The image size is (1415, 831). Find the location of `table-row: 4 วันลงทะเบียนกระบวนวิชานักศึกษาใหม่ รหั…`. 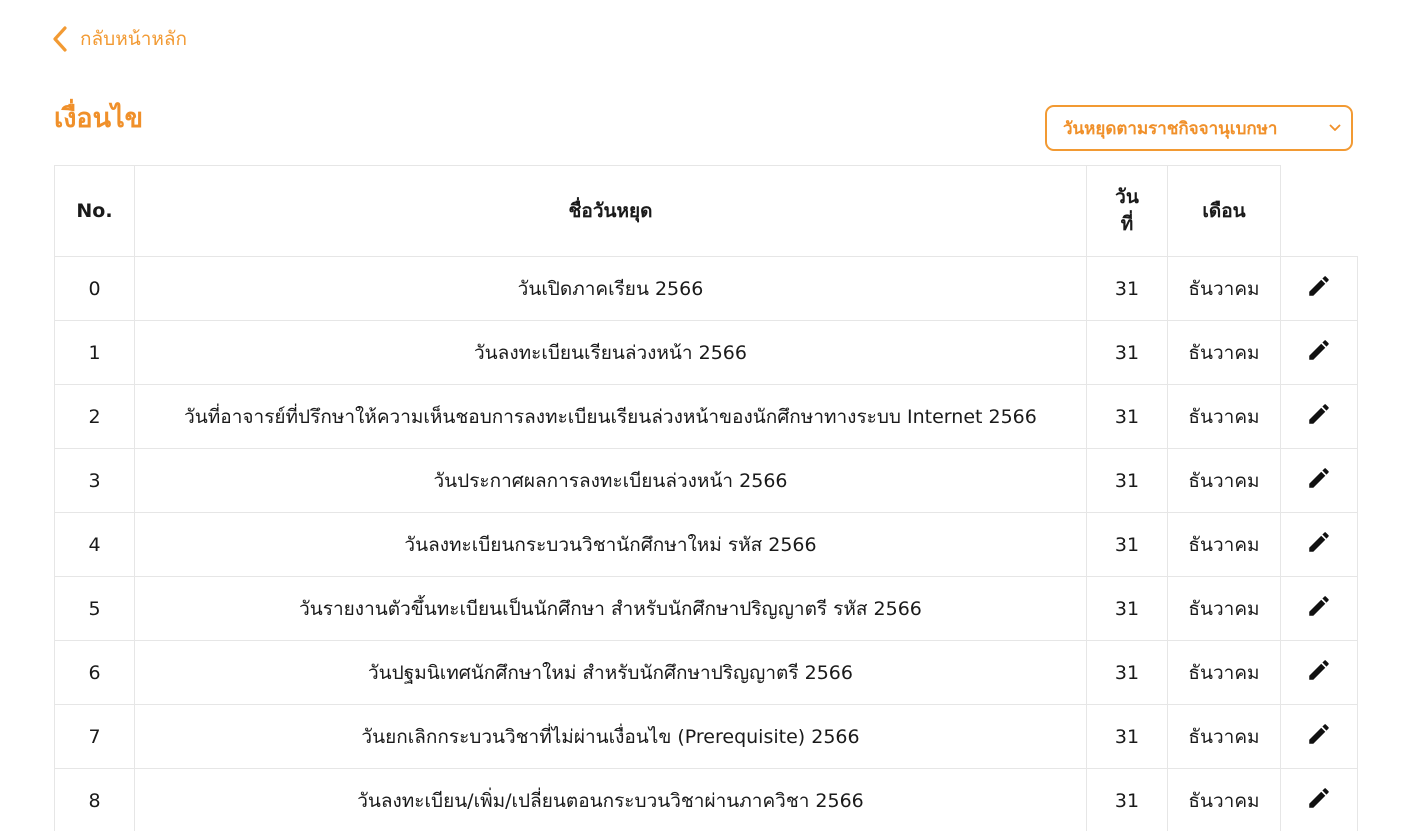

table-row: 4 วันลงทะเบียนกระบวนวิชานักศึกษาใหม่ รหั… is located at coordinates (706, 544).